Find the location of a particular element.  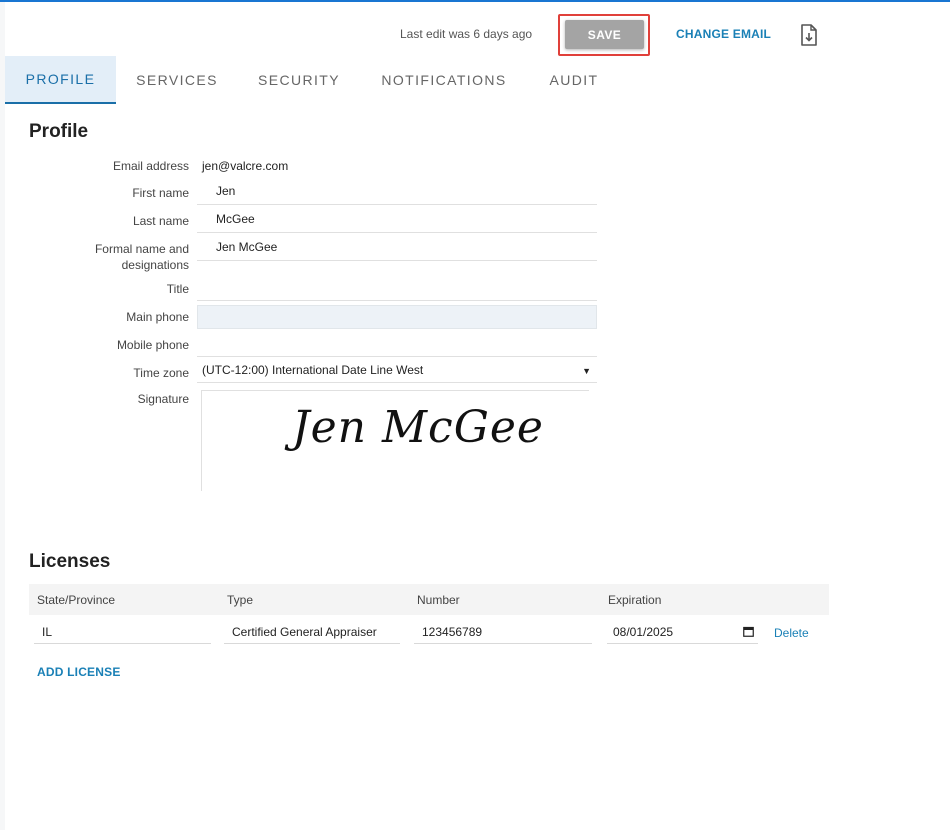

main-phone-field is located at coordinates (397, 317).